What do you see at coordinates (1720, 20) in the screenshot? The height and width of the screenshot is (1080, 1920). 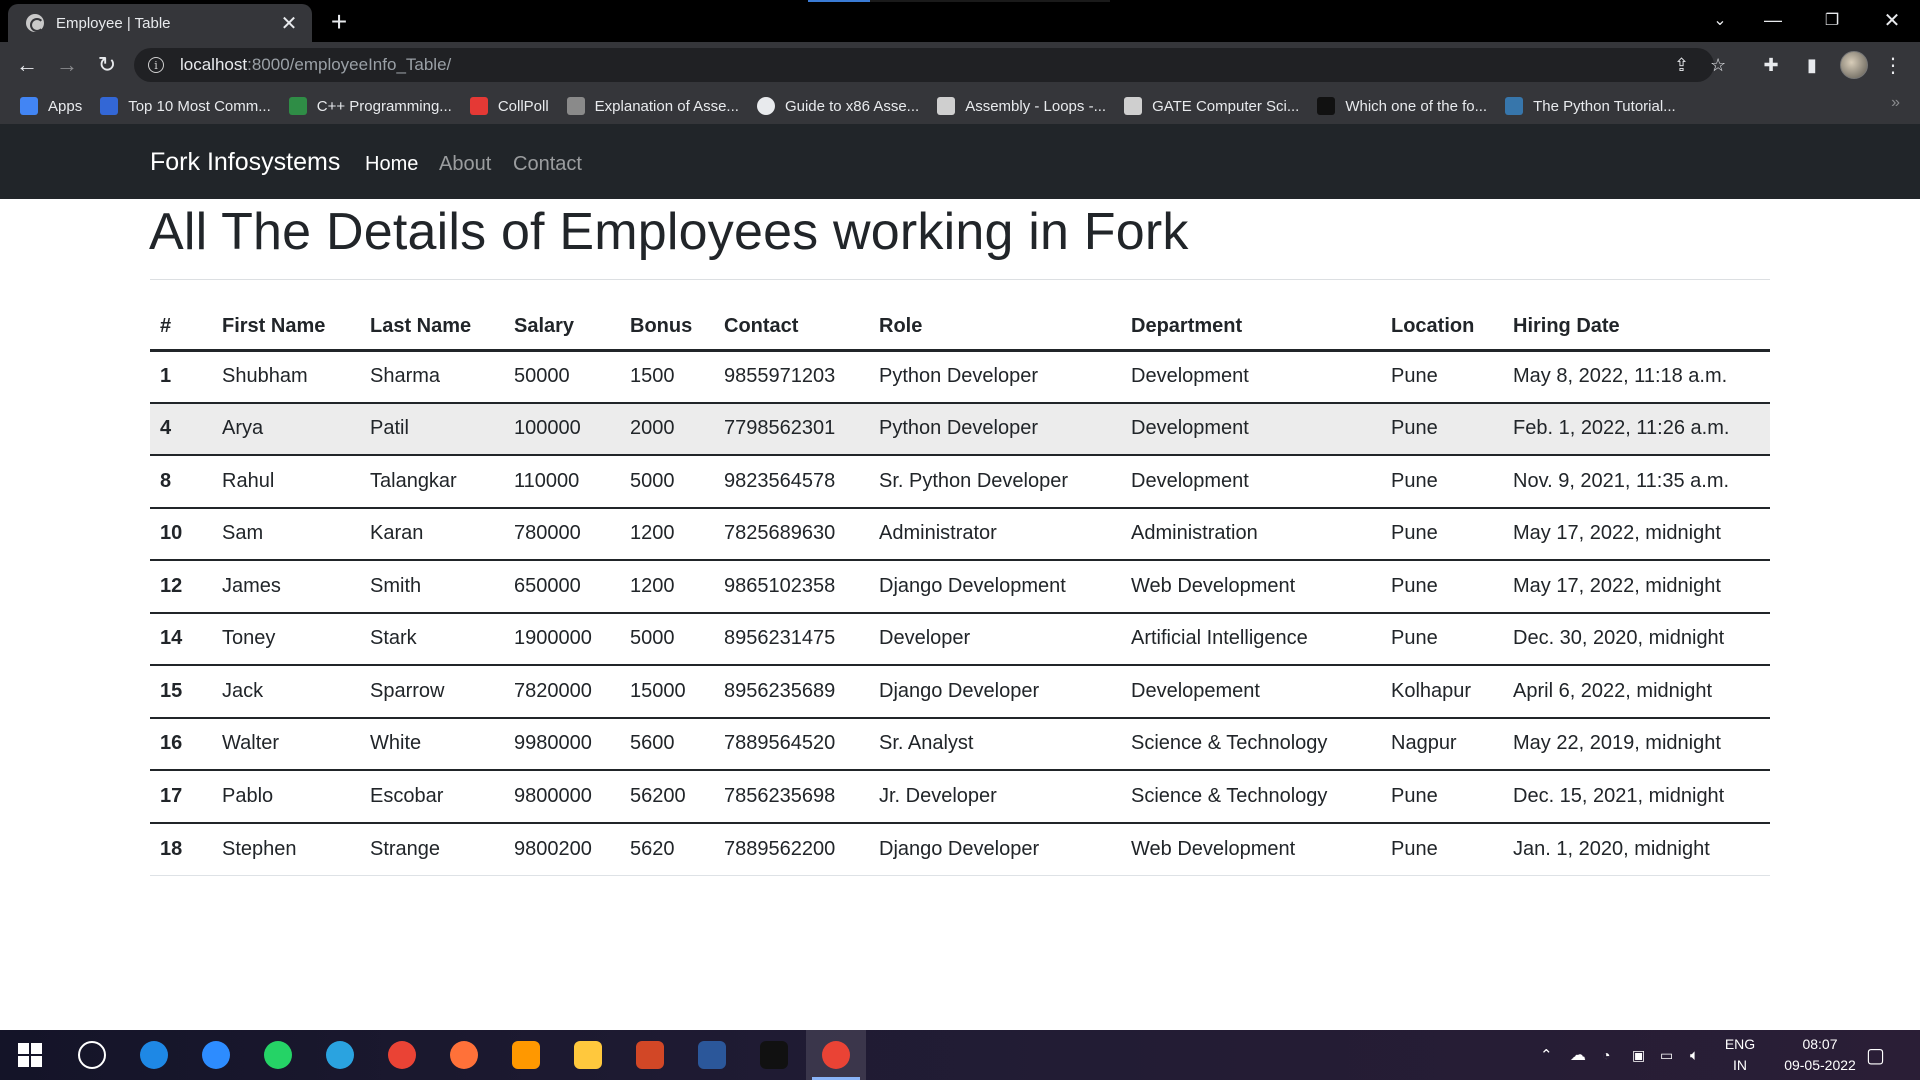 I see `tab-search-icon: ⌄` at bounding box center [1720, 20].